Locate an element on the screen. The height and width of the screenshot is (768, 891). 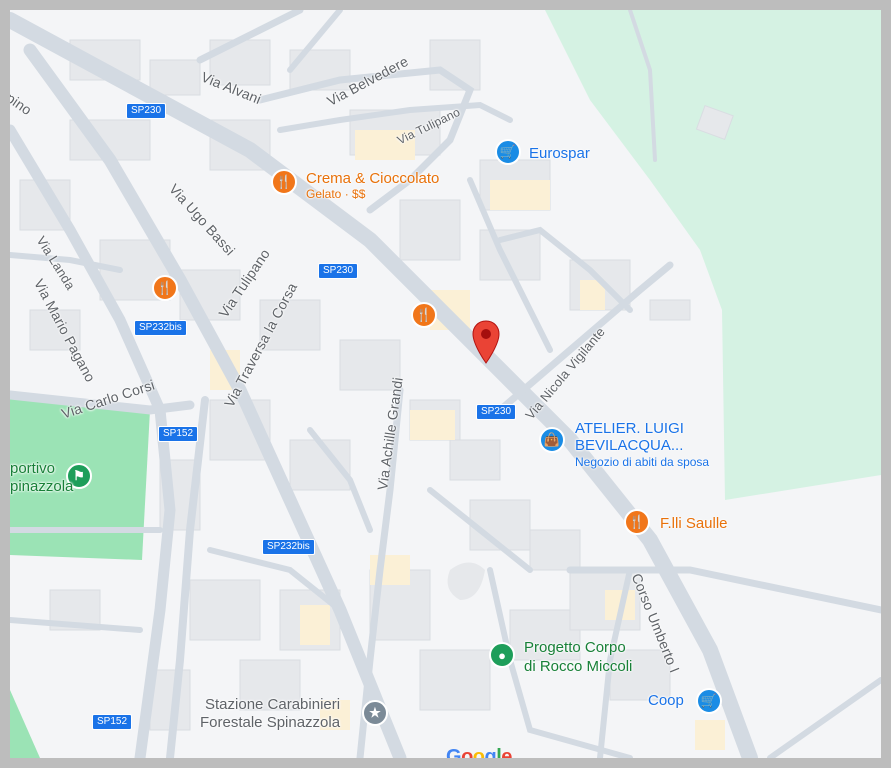
poi-sportivo-label: portivo pinazzola is located at coordinates (41, 478).